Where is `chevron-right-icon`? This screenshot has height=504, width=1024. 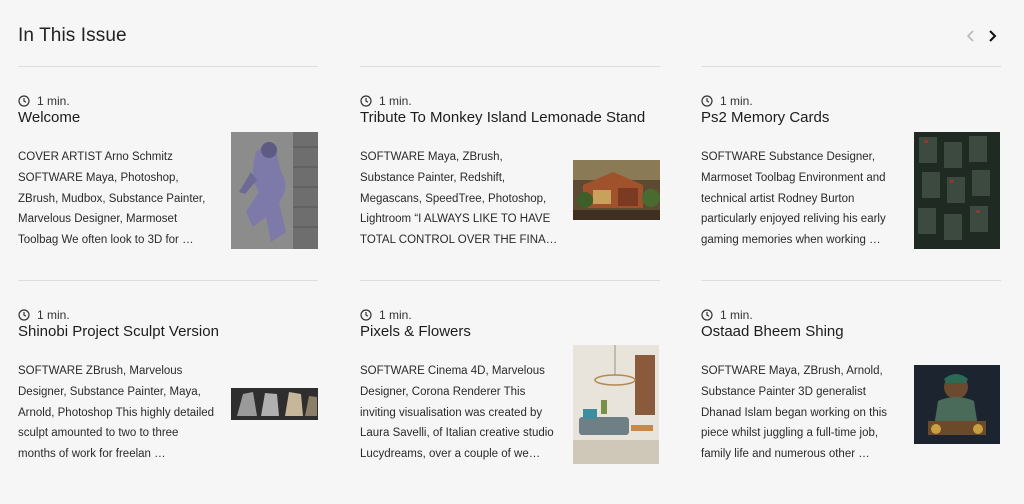 chevron-right-icon is located at coordinates (993, 36).